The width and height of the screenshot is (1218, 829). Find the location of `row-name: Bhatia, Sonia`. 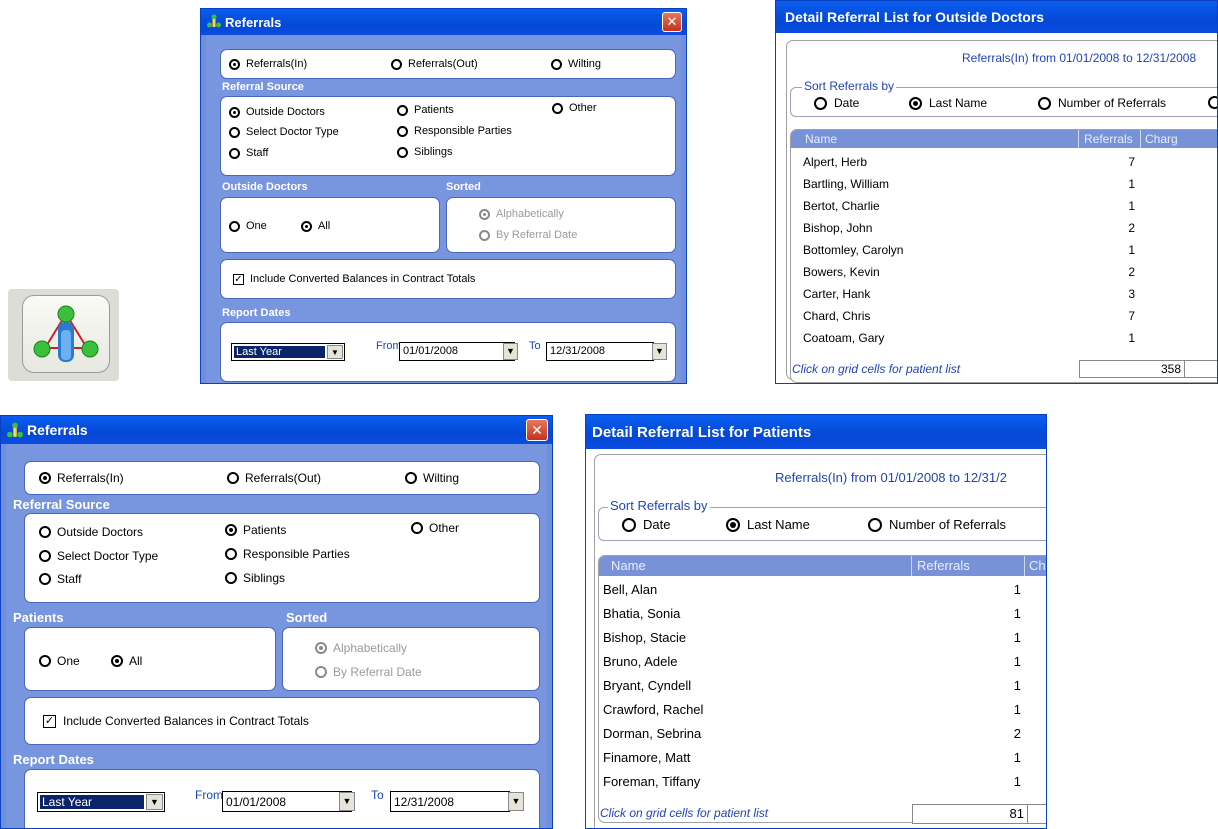

row-name: Bhatia, Sonia is located at coordinates (641, 613).